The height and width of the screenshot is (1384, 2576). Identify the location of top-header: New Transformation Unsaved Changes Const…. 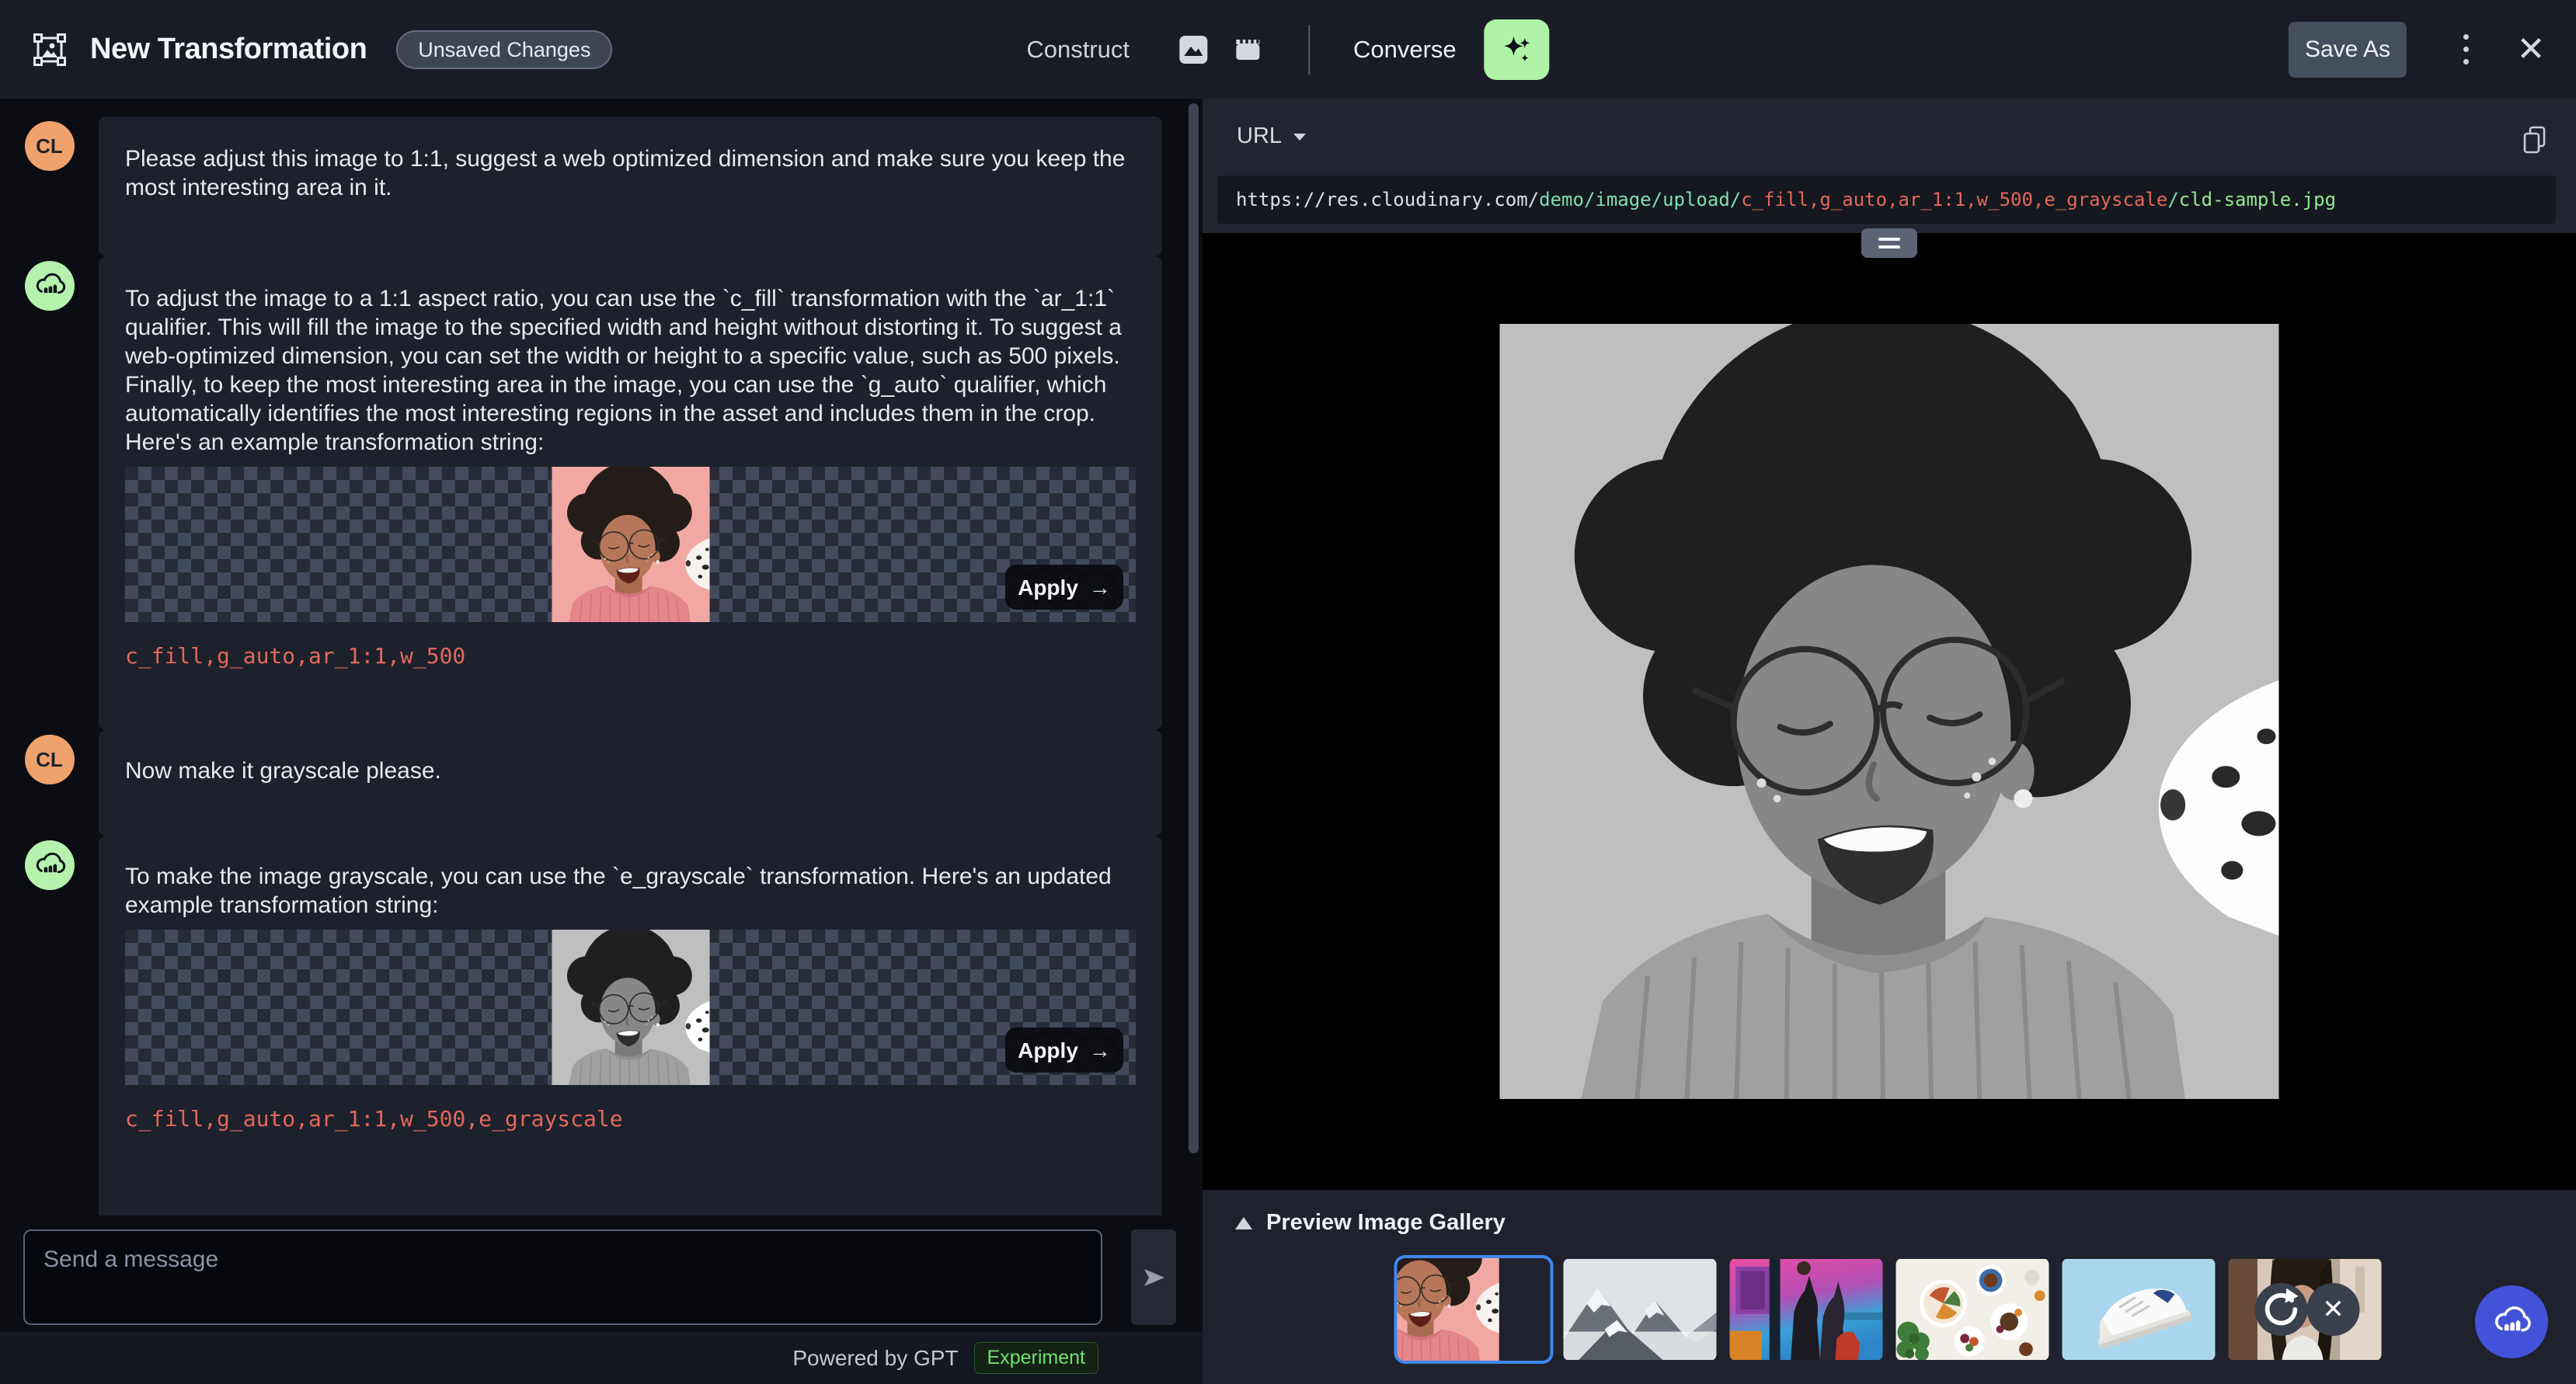
(1288, 49).